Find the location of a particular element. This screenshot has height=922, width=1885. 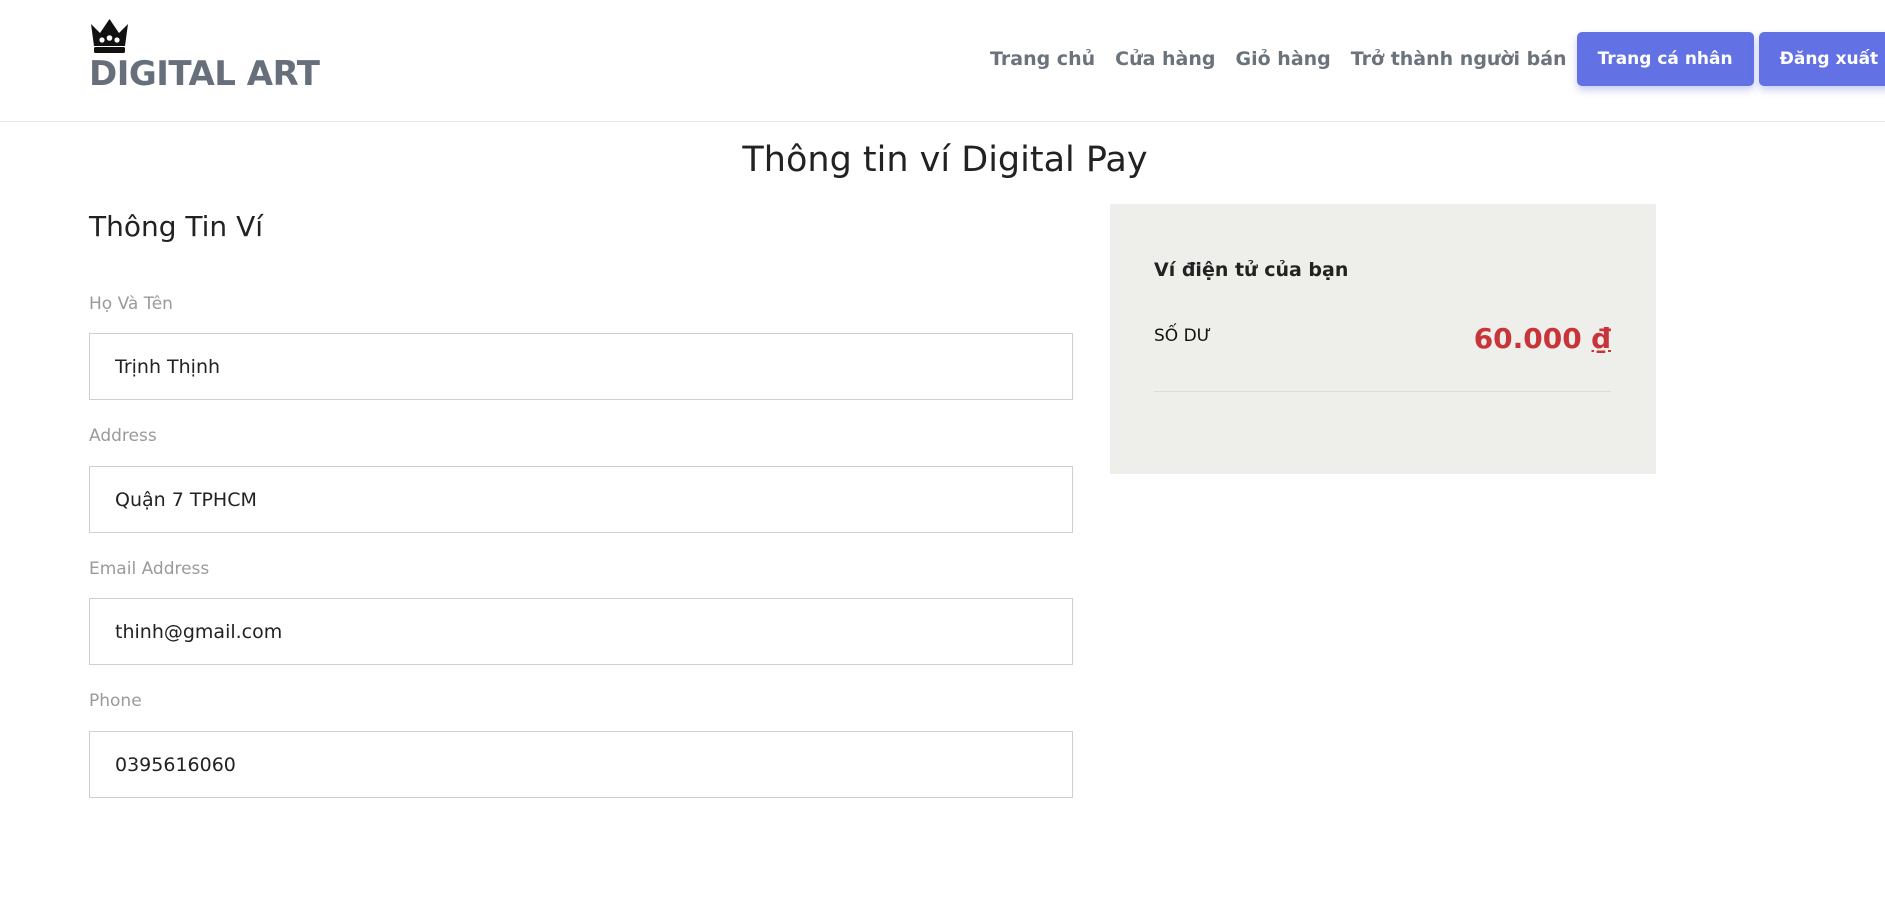

phone-label: Phone is located at coordinates (115, 701).